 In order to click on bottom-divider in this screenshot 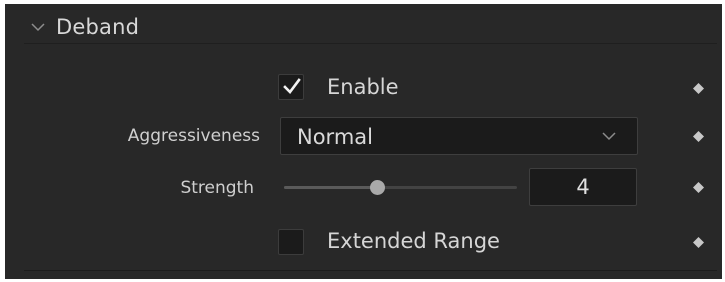, I will do `click(370, 270)`.